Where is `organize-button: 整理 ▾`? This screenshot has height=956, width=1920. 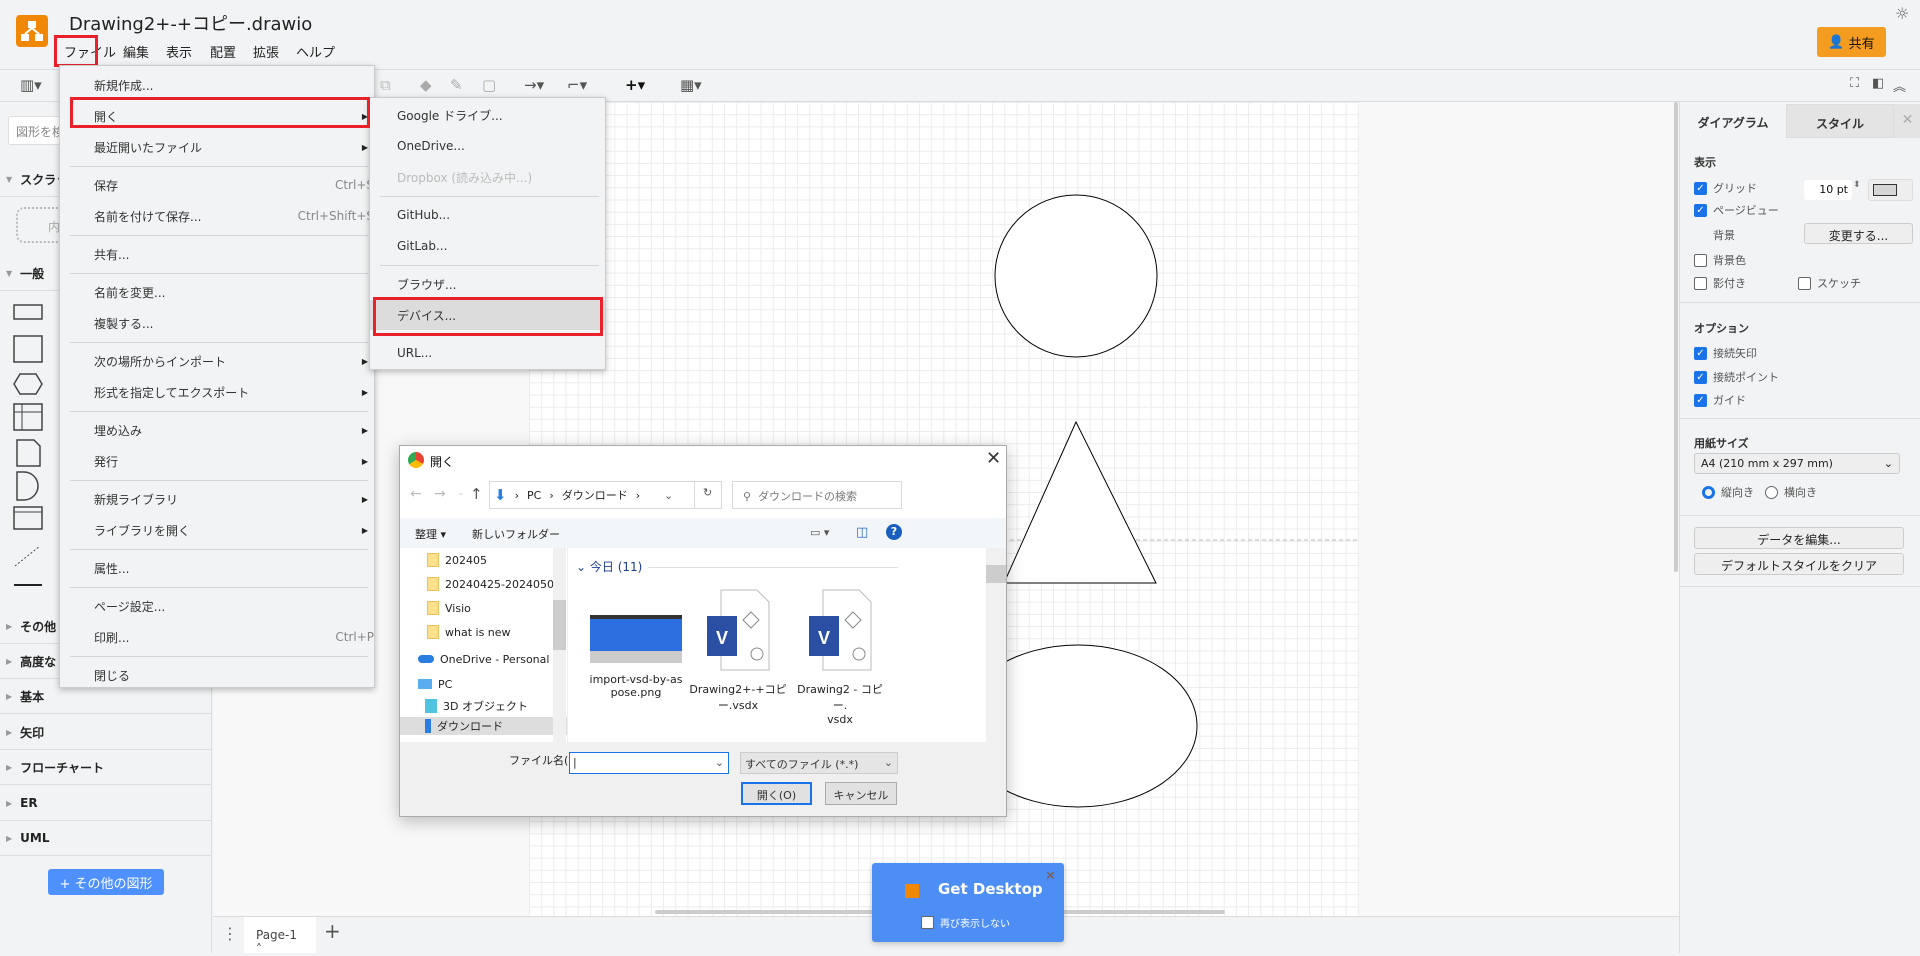
organize-button: 整理 ▾ is located at coordinates (430, 534).